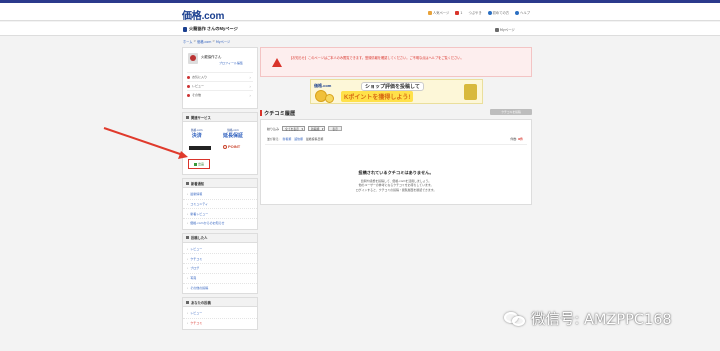 This screenshot has width=720, height=351. I want to click on mine-heading: あなたの投稿, so click(220, 303).